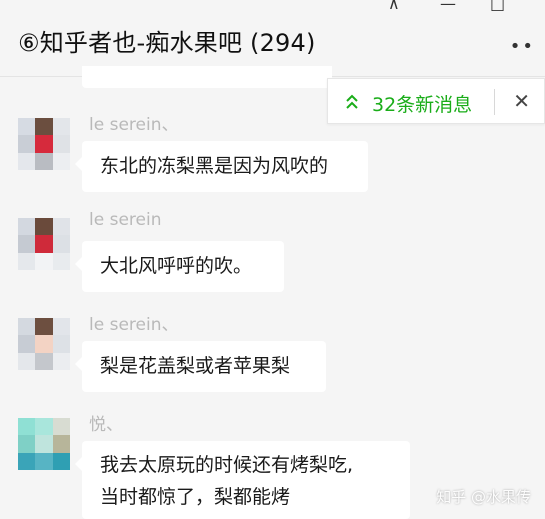 The image size is (545, 519). I want to click on new-messages-label: 32条新消息, so click(422, 103).